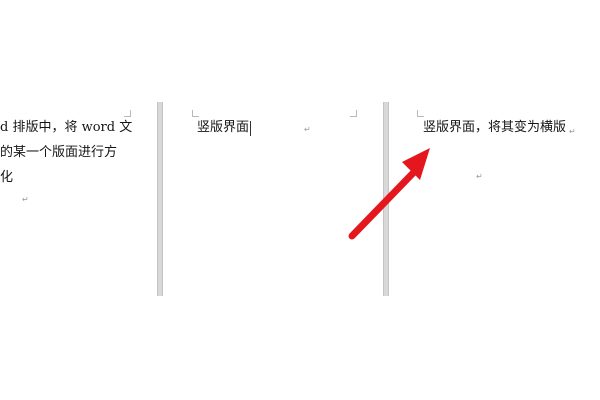 The image size is (600, 400). Describe the element at coordinates (223, 127) in the screenshot. I see `text-line-1: 竖版界面` at that location.